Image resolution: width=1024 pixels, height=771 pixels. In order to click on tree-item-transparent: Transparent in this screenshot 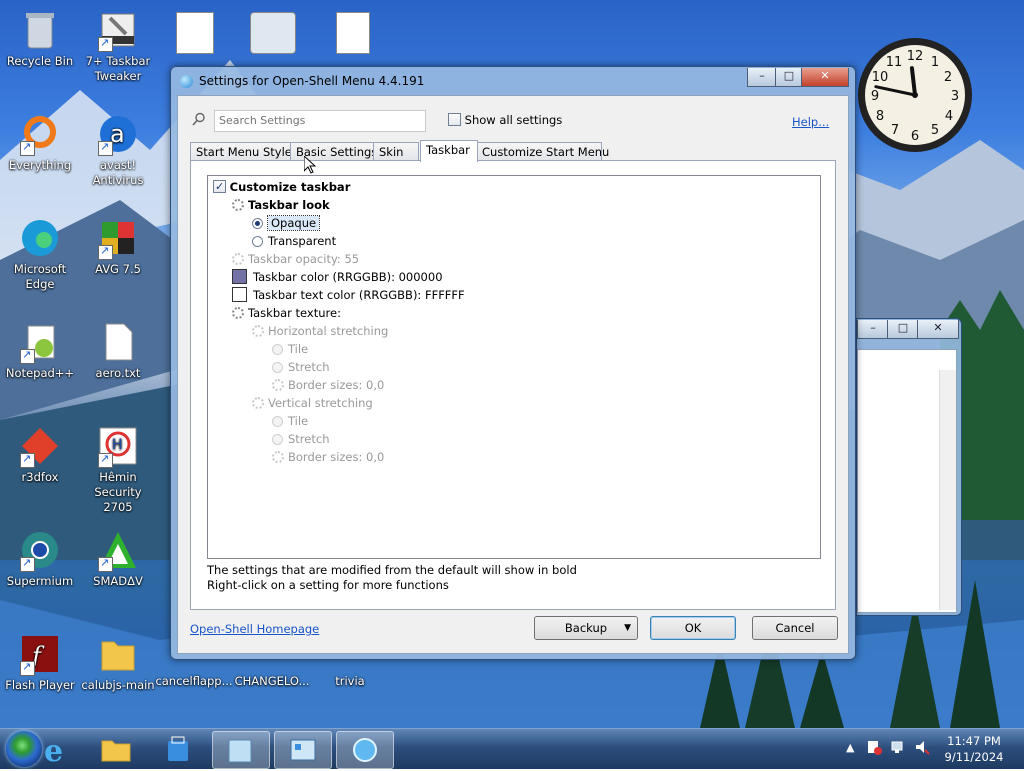, I will do `click(294, 241)`.